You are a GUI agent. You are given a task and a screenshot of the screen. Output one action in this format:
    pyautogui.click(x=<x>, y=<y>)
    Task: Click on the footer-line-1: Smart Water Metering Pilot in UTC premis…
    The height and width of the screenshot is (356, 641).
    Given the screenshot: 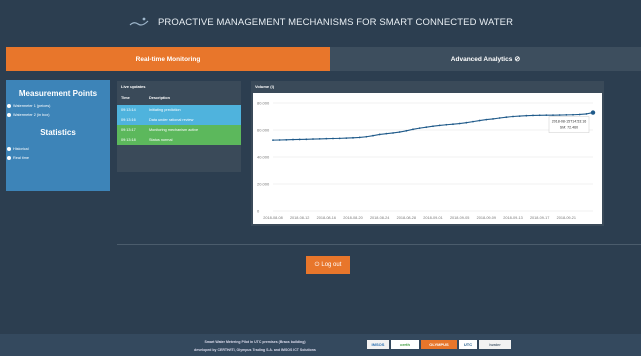 What is the action you would take?
    pyautogui.click(x=255, y=342)
    